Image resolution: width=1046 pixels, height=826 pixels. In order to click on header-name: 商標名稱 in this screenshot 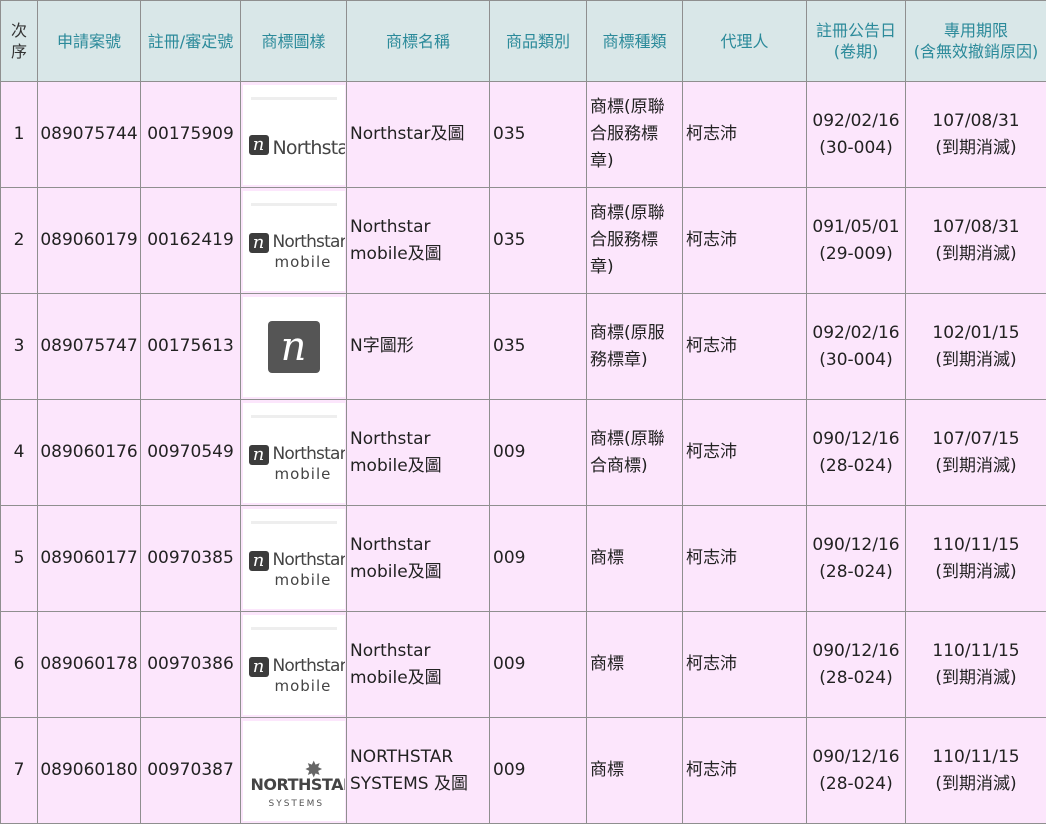, I will do `click(418, 41)`.